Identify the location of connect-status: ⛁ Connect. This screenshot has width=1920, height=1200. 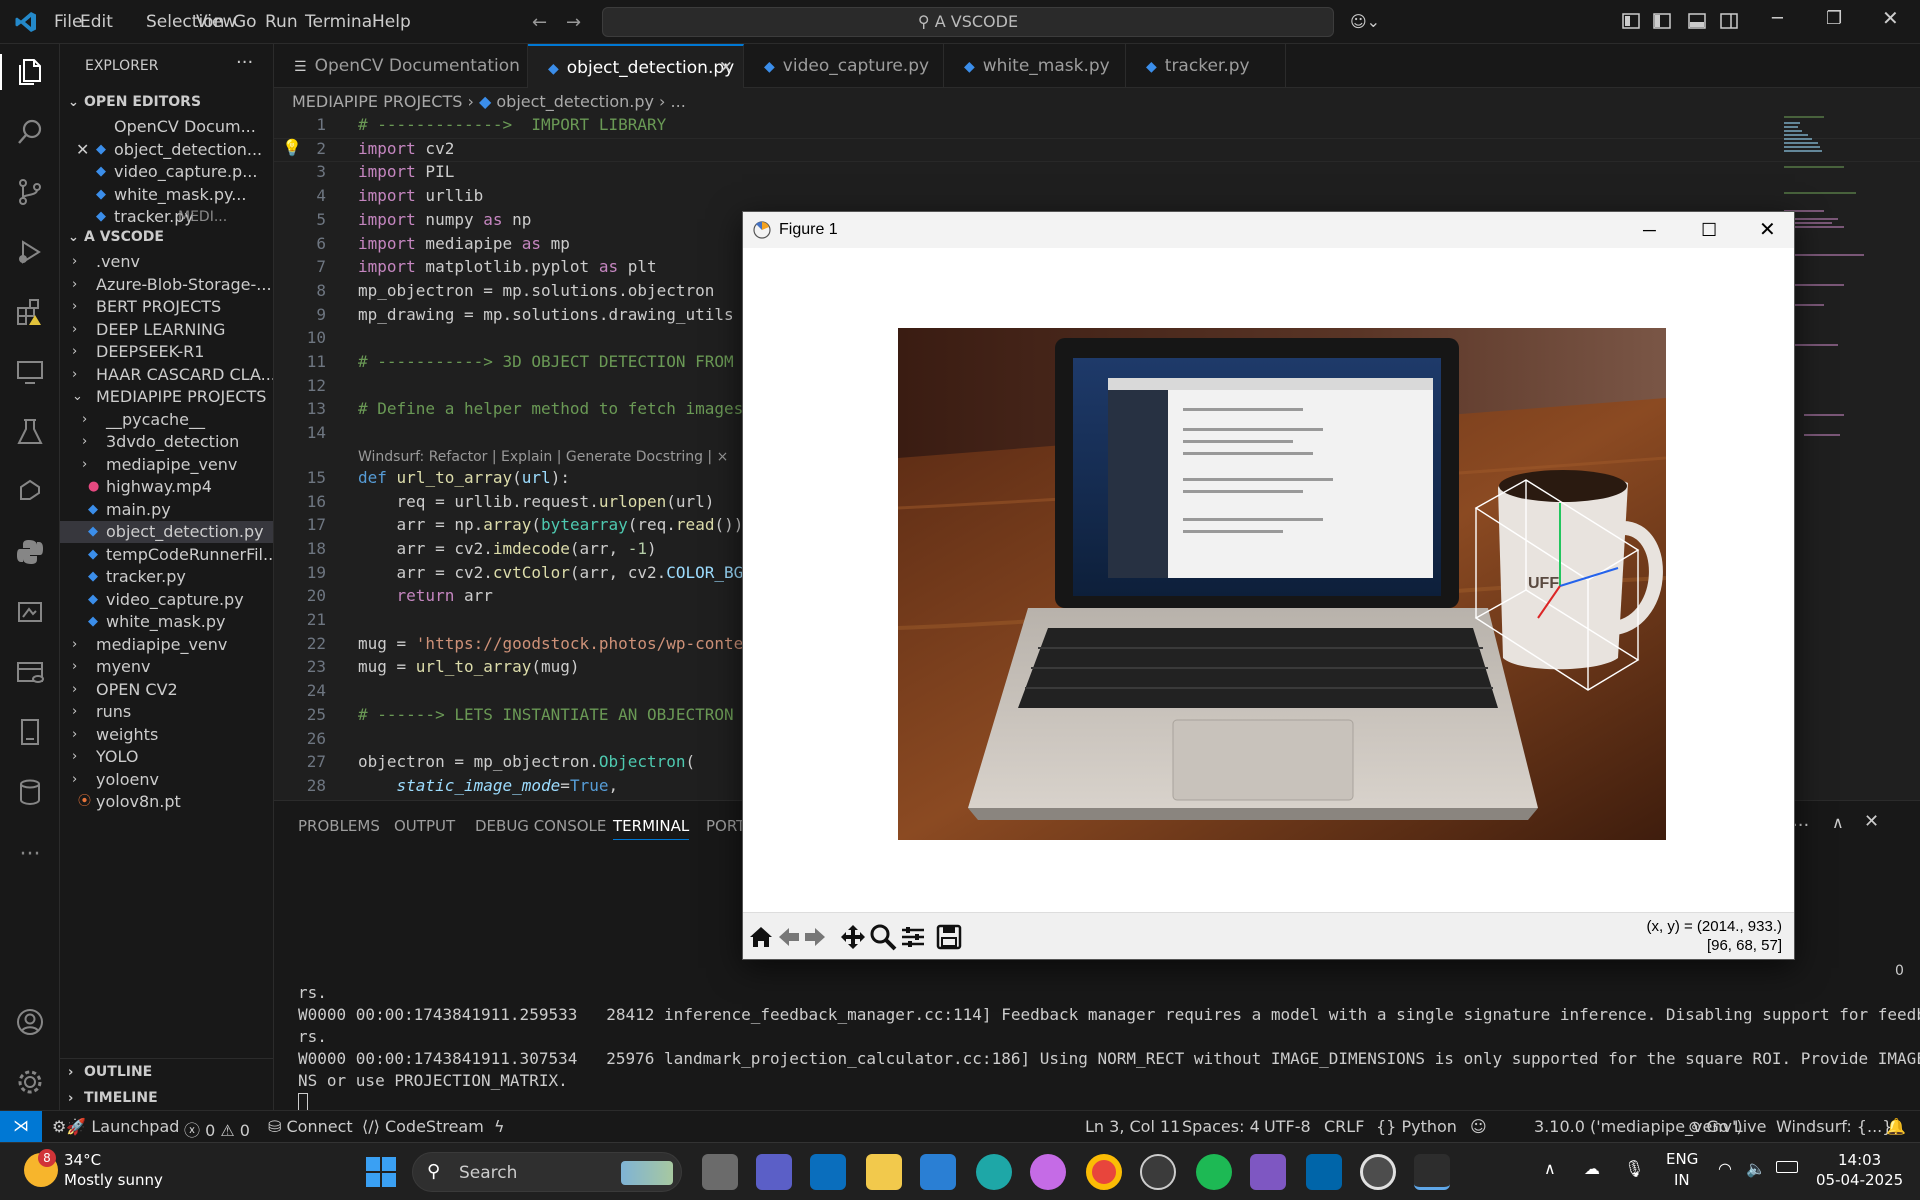
(310, 1126).